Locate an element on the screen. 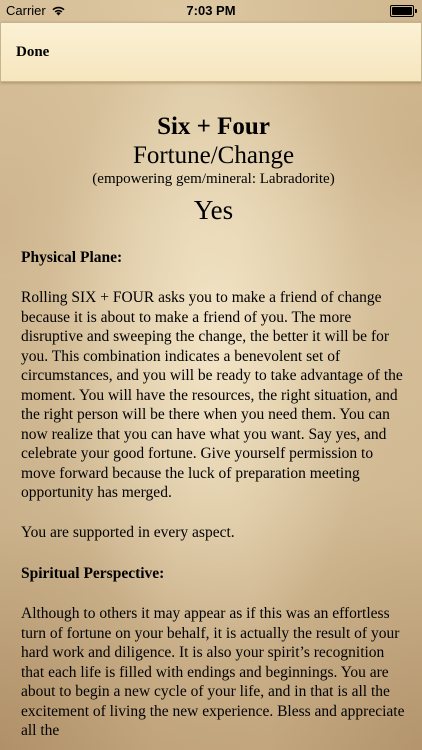 The image size is (422, 750). status-bar: Carrier 7:03 PM is located at coordinates (211, 11).